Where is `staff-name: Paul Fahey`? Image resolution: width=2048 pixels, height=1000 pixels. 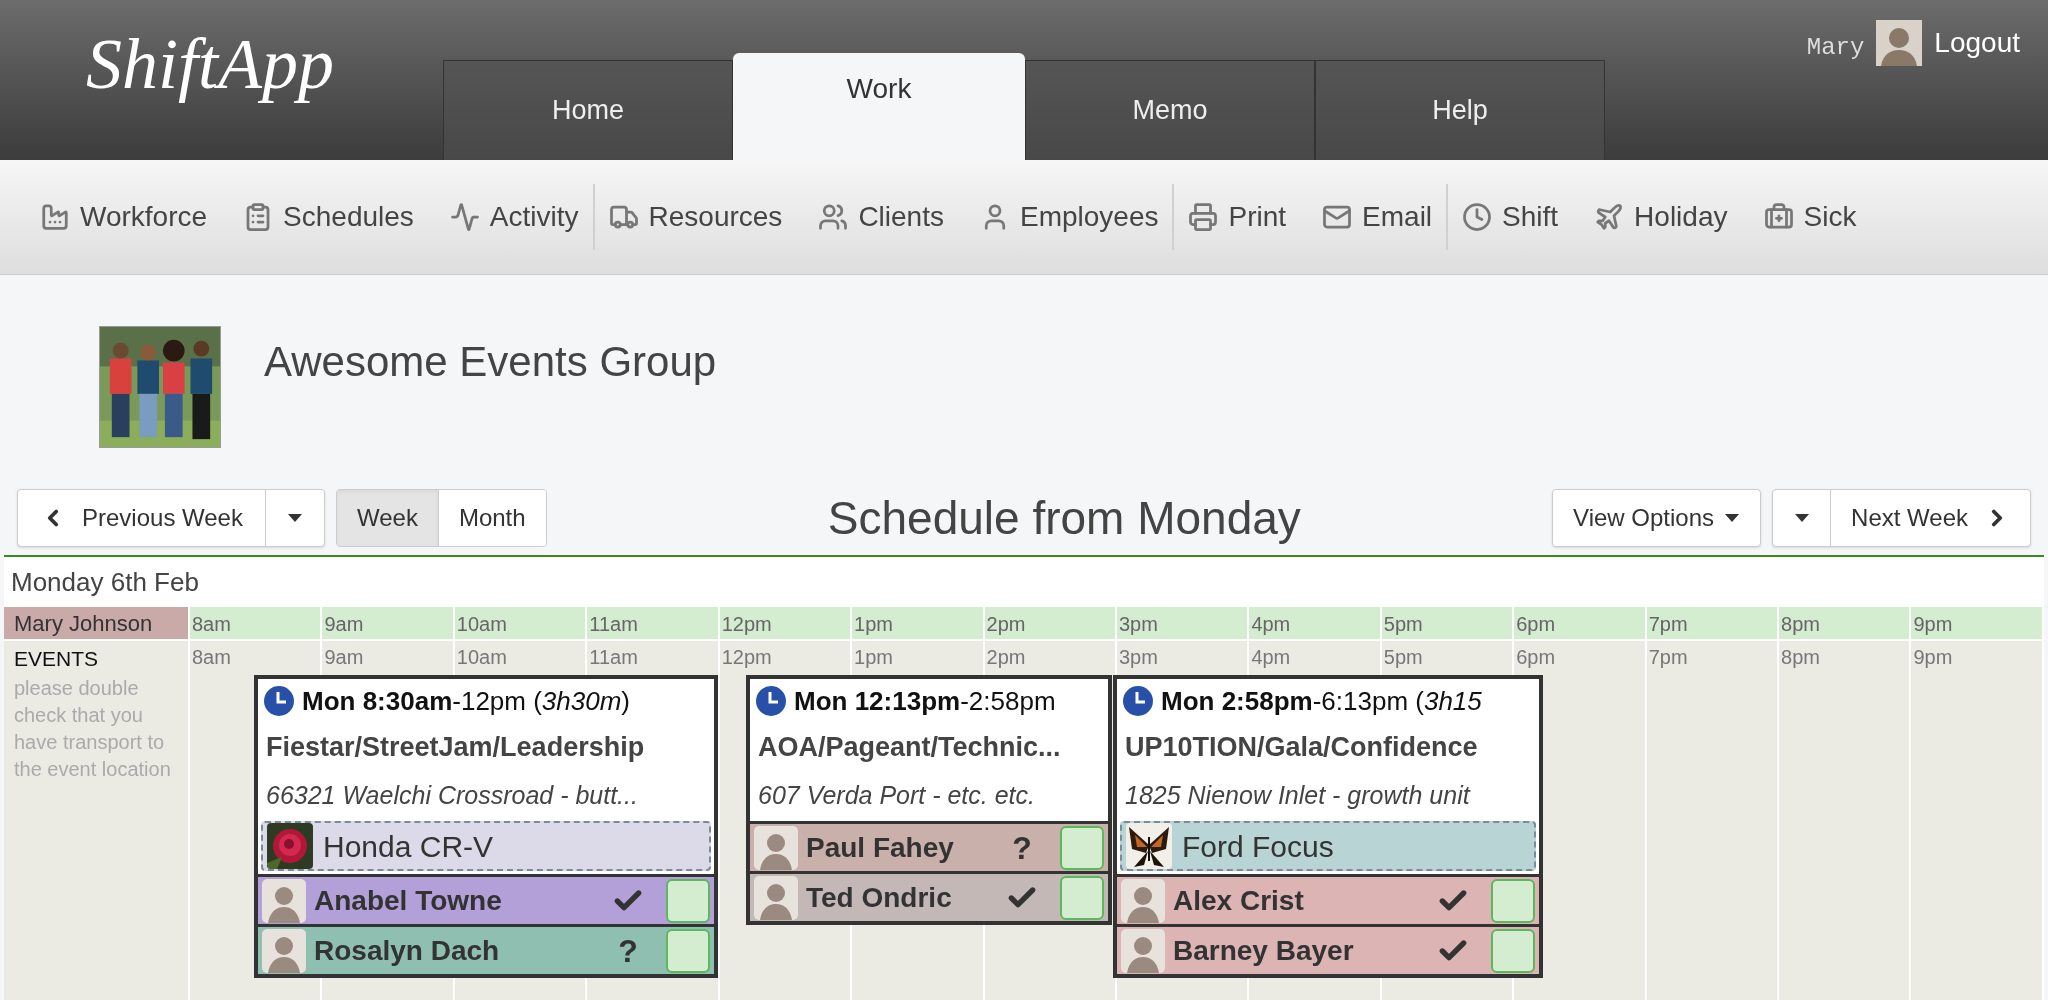
staff-name: Paul Fahey is located at coordinates (880, 847).